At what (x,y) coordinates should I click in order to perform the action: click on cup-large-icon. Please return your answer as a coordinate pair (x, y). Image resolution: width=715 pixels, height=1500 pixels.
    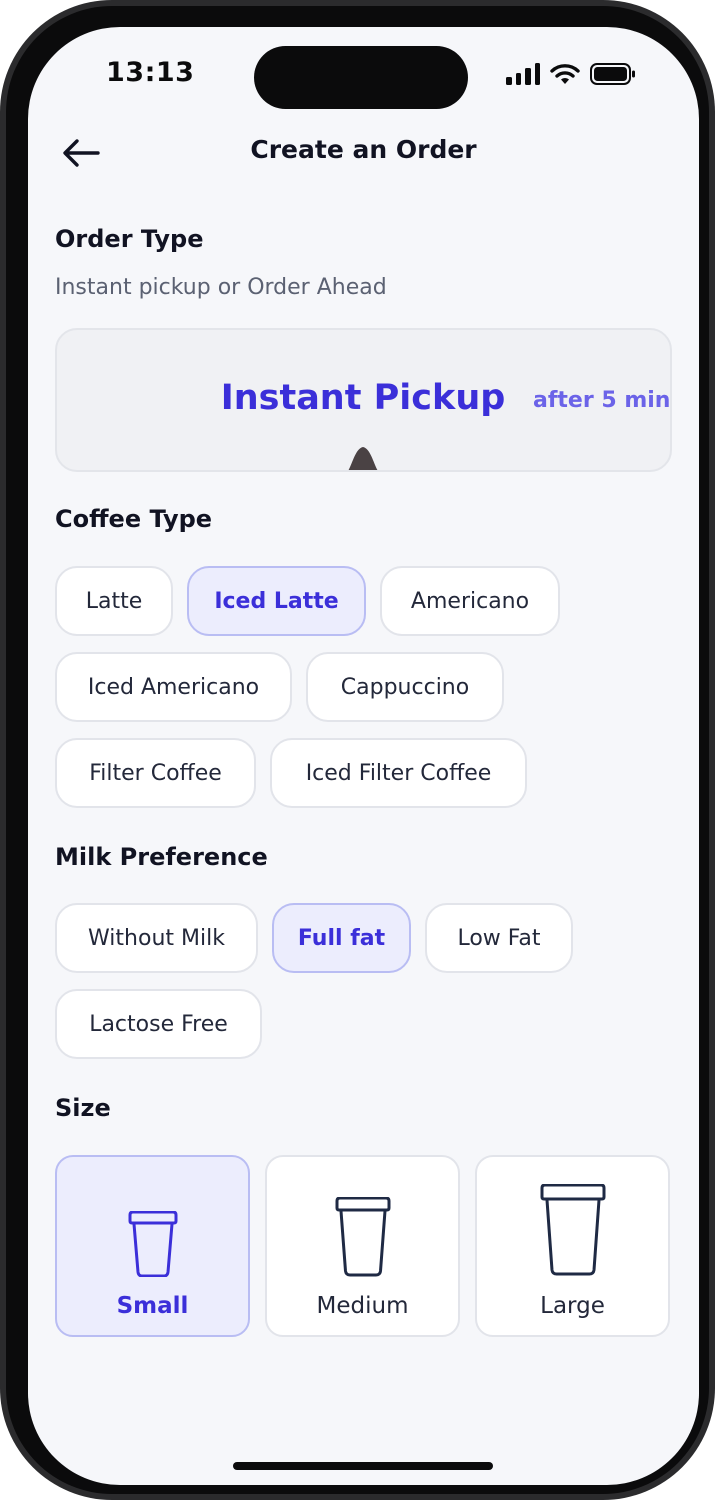
    Looking at the image, I should click on (572, 1230).